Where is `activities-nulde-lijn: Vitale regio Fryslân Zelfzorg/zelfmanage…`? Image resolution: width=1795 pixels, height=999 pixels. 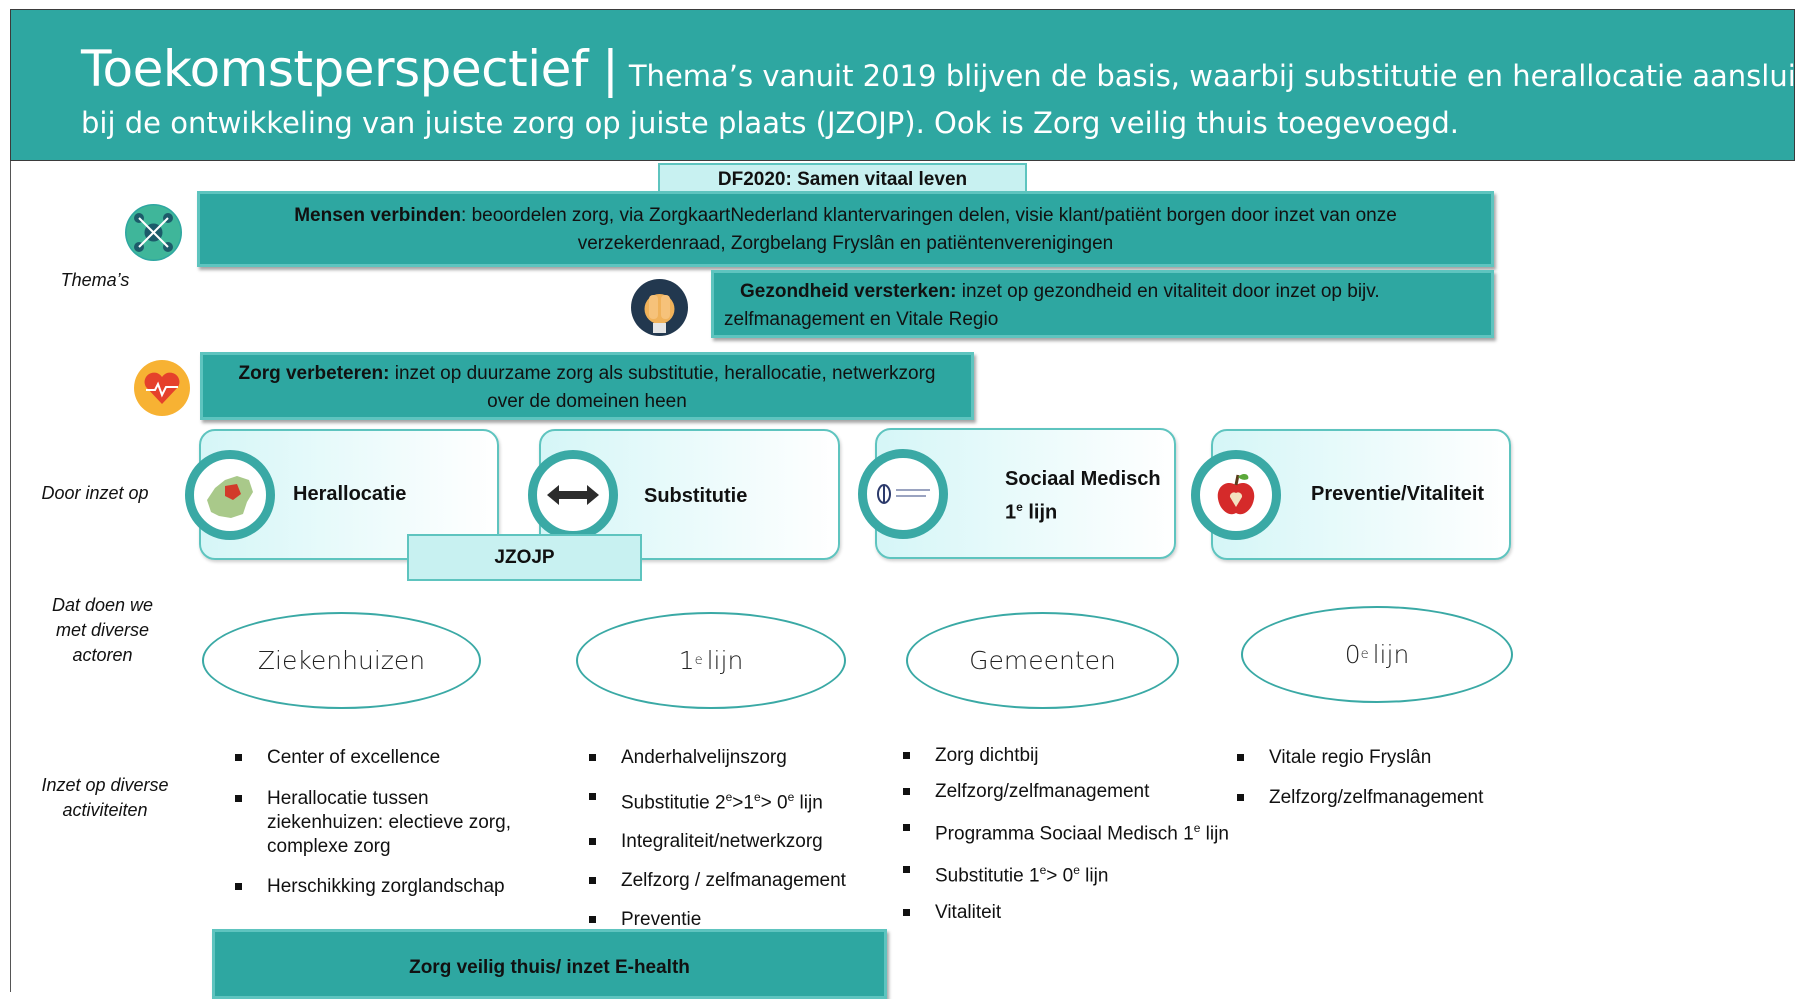
activities-nulde-lijn: Vitale regio Fryslân Zelfzorg/zelfmanage… is located at coordinates (1398, 778).